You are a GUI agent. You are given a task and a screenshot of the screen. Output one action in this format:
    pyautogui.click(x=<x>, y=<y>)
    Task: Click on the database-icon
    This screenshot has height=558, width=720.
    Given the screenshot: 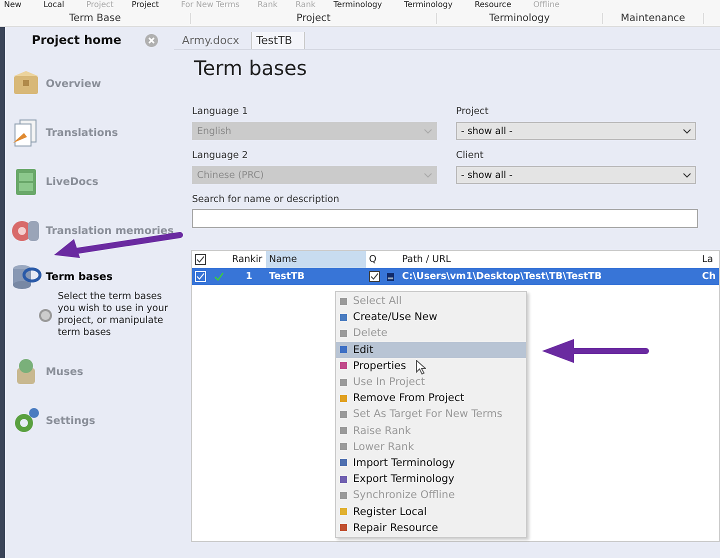 What is the action you would take?
    pyautogui.click(x=390, y=276)
    